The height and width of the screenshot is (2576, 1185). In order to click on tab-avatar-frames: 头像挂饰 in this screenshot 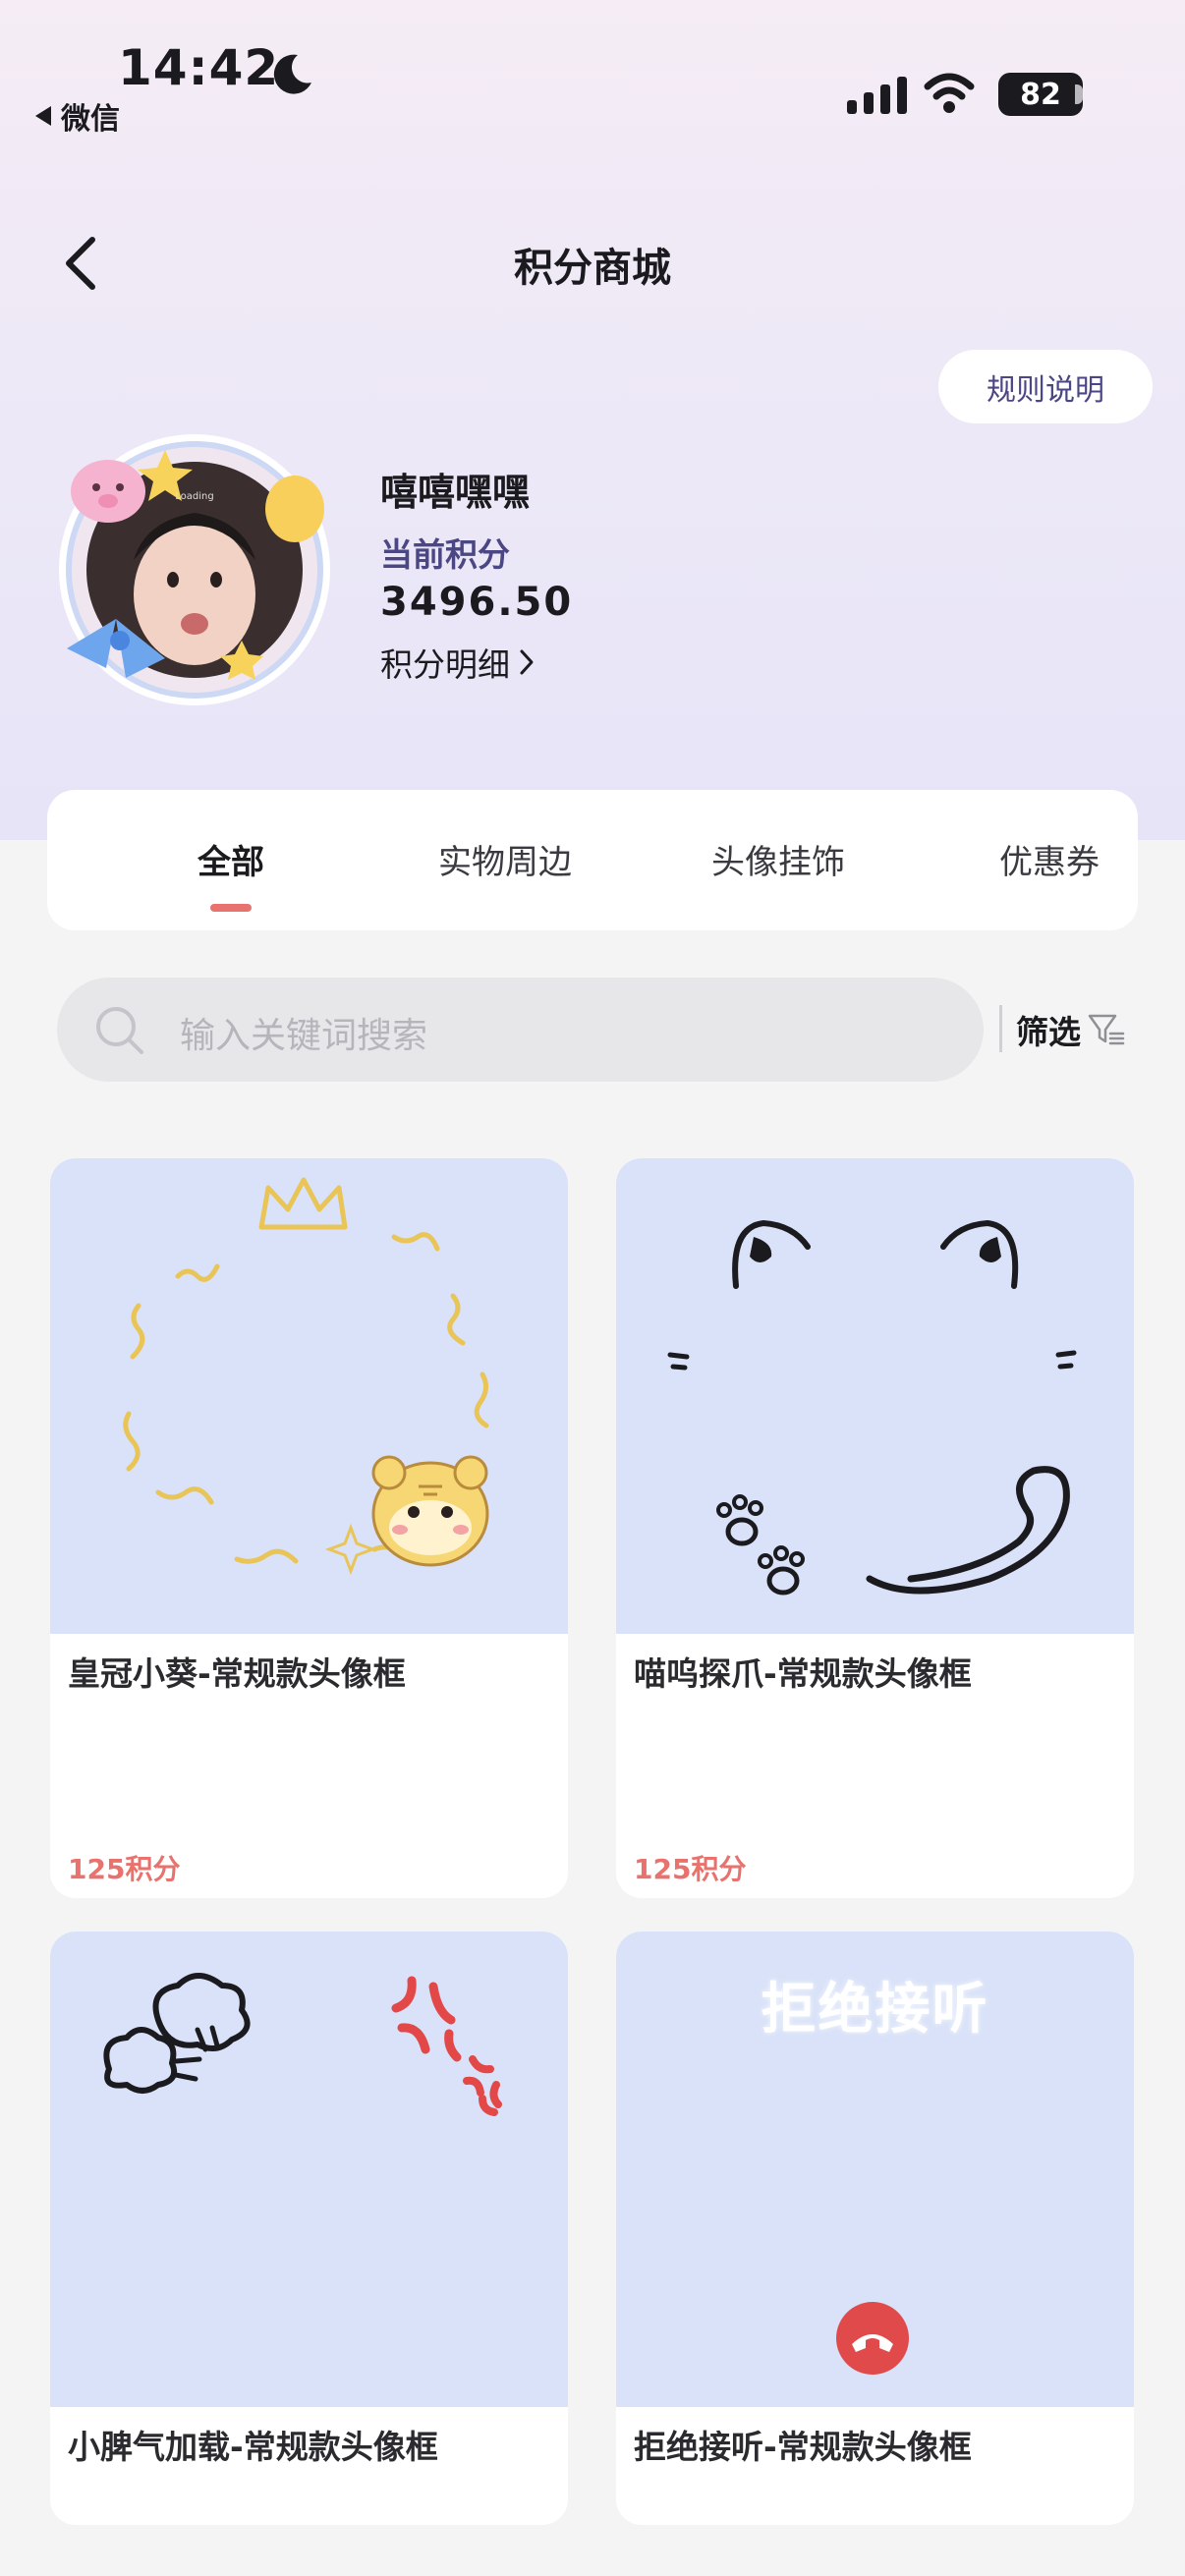, I will do `click(778, 859)`.